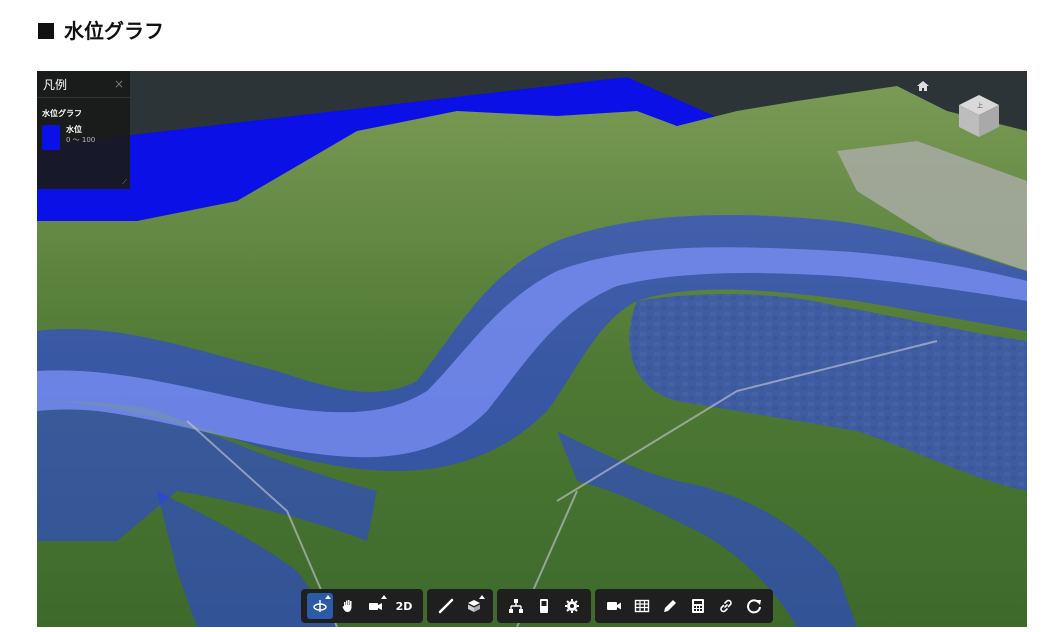  I want to click on rotate-icon, so click(320, 606).